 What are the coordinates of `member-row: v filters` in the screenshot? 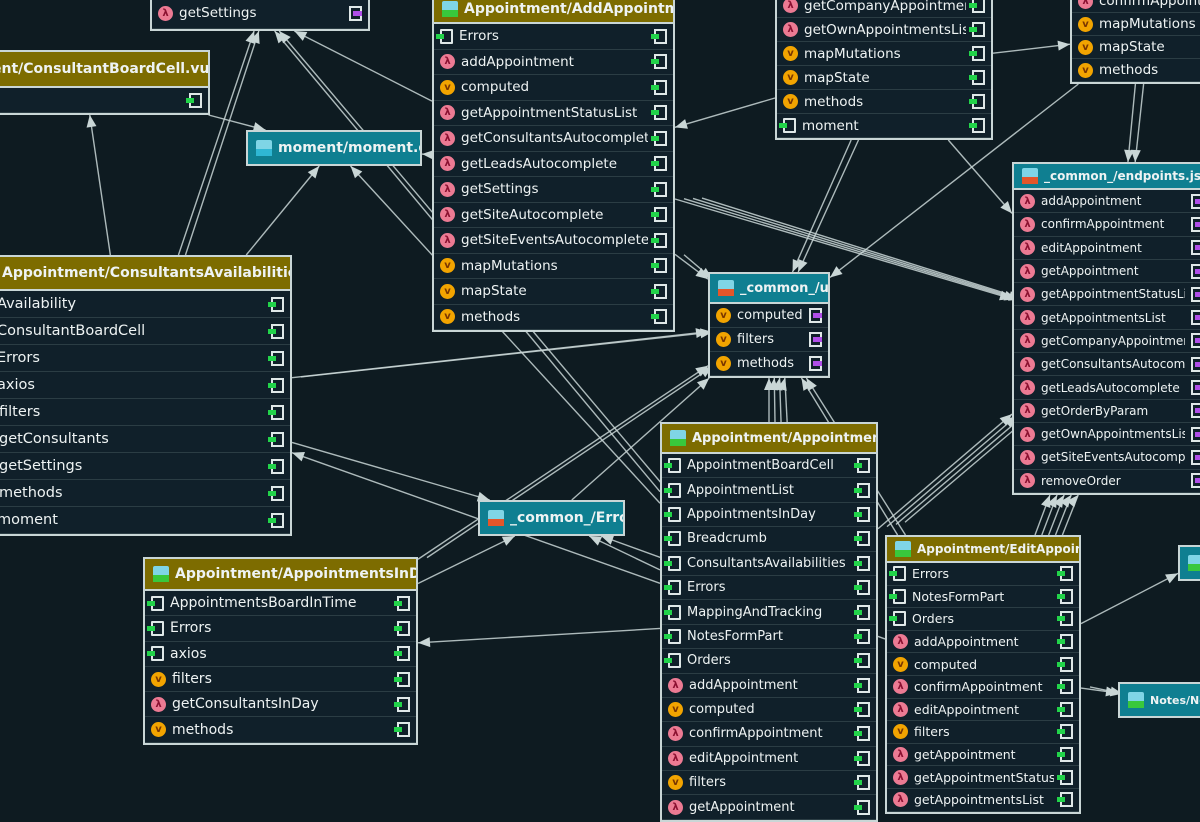 It's located at (769, 783).